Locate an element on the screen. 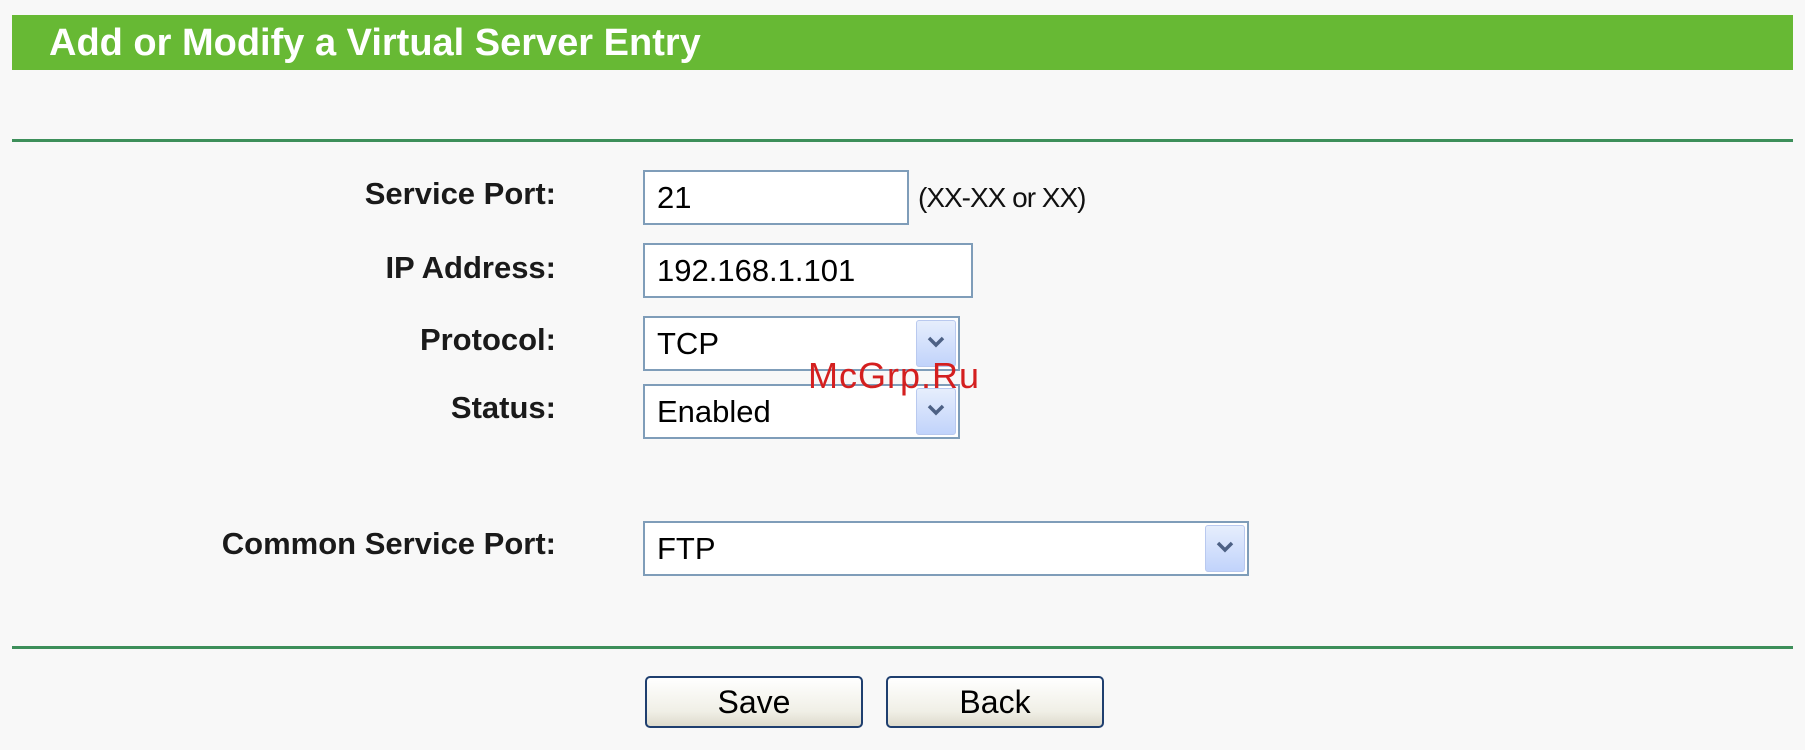 The width and height of the screenshot is (1805, 750). ip-address-input: 192.168.1.101 is located at coordinates (808, 270).